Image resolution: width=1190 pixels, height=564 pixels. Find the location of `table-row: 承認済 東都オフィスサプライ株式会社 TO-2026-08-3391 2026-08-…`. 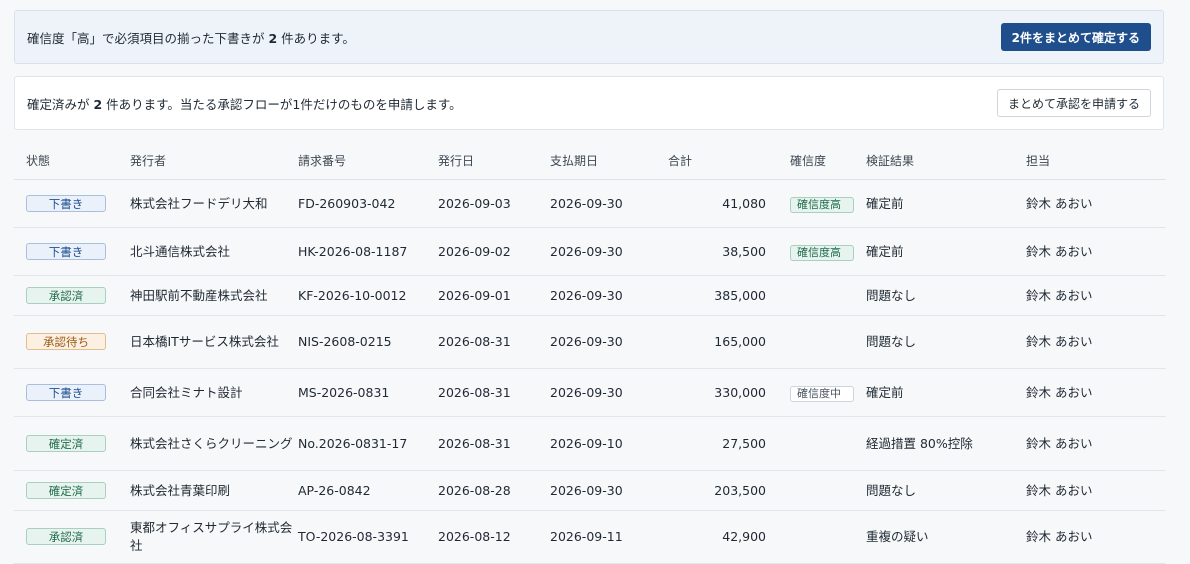

table-row: 承認済 東都オフィスサプライ株式会社 TO-2026-08-3391 2026-08-… is located at coordinates (590, 537).